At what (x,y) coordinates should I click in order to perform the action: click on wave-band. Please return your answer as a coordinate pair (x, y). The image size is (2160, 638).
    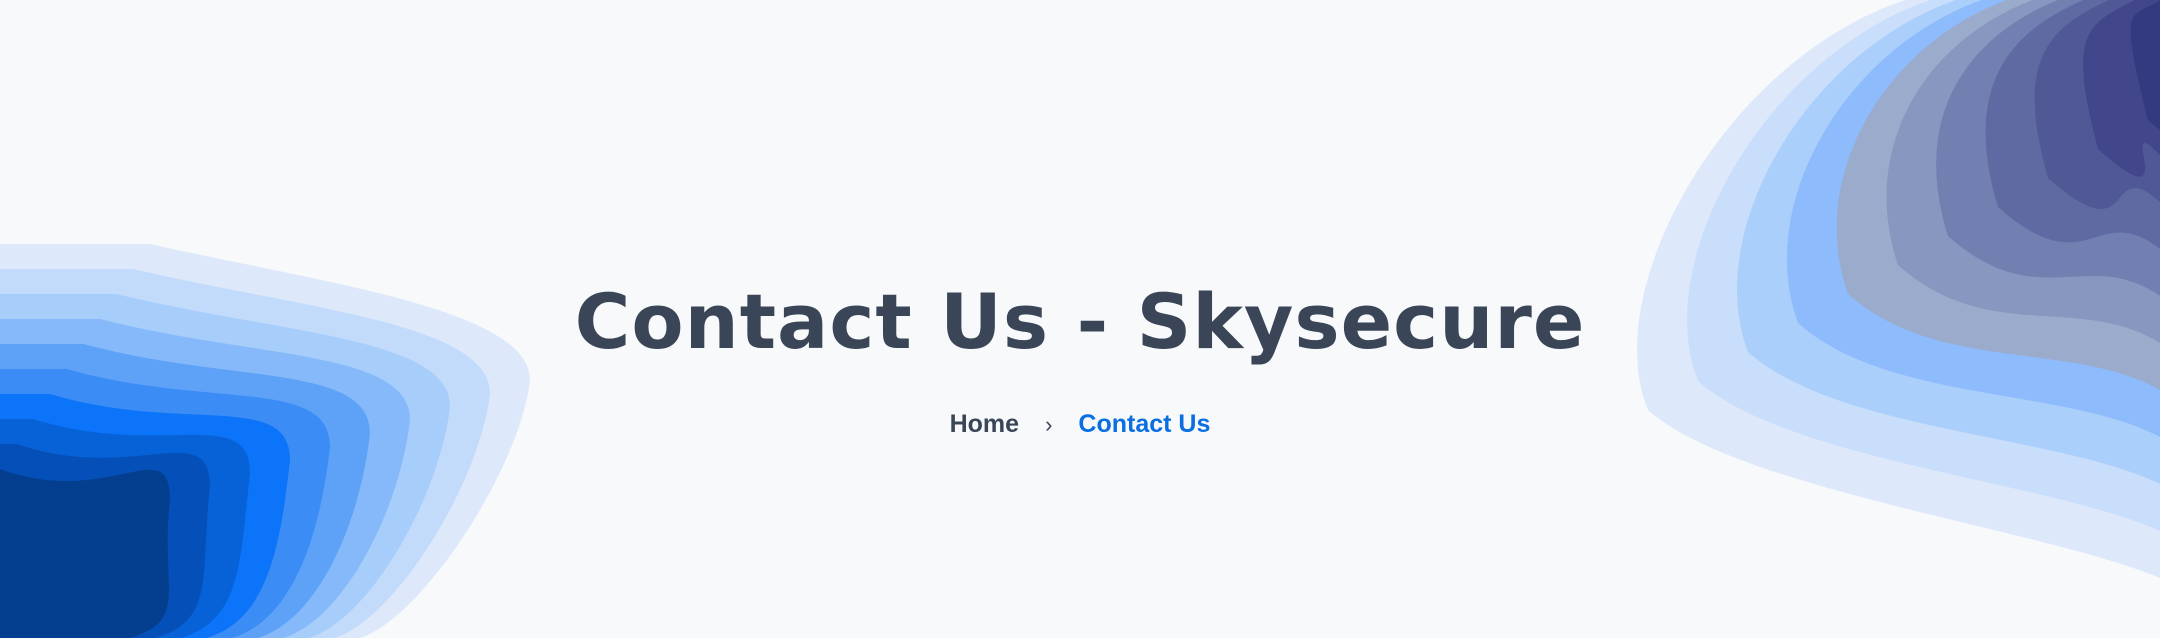
    Looking at the image, I should click on (85, 553).